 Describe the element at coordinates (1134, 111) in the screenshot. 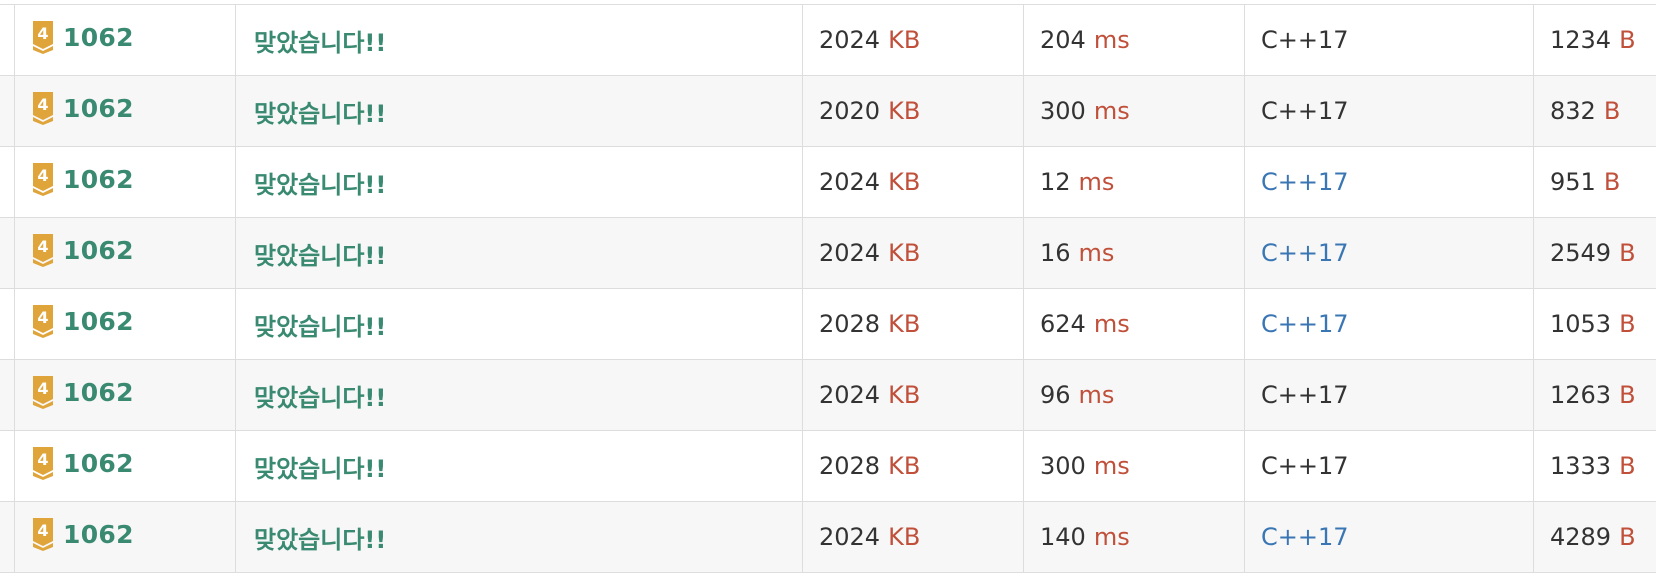

I see `time-cell: 300 ms` at that location.